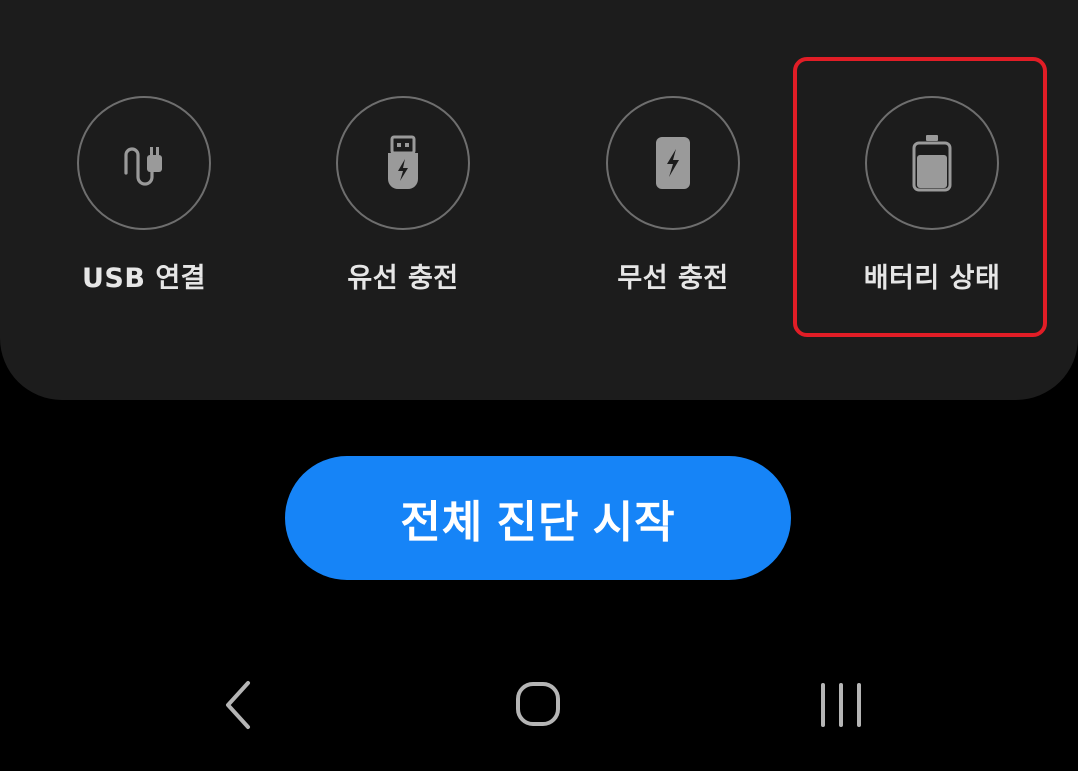 Image resolution: width=1078 pixels, height=771 pixels. What do you see at coordinates (144, 278) in the screenshot?
I see `option-label: USB 연결` at bounding box center [144, 278].